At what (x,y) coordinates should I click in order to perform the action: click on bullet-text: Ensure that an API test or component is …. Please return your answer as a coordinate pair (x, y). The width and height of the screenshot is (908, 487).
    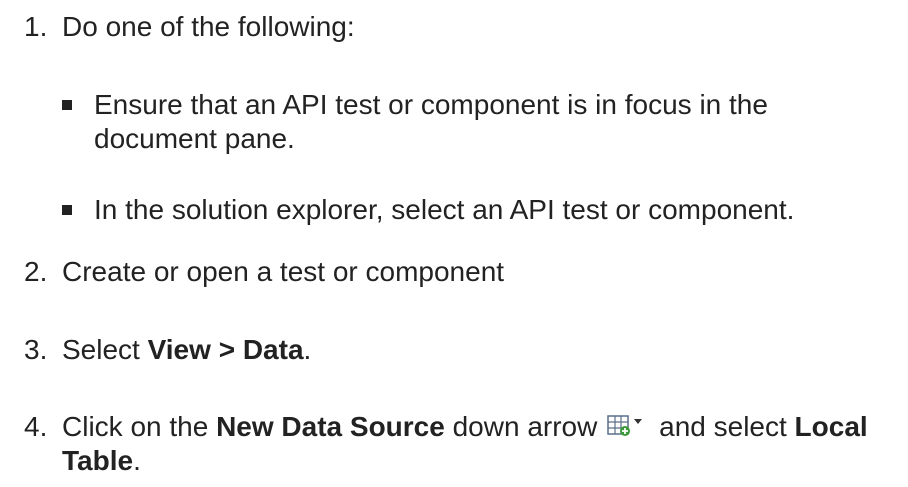
    Looking at the image, I should click on (431, 121).